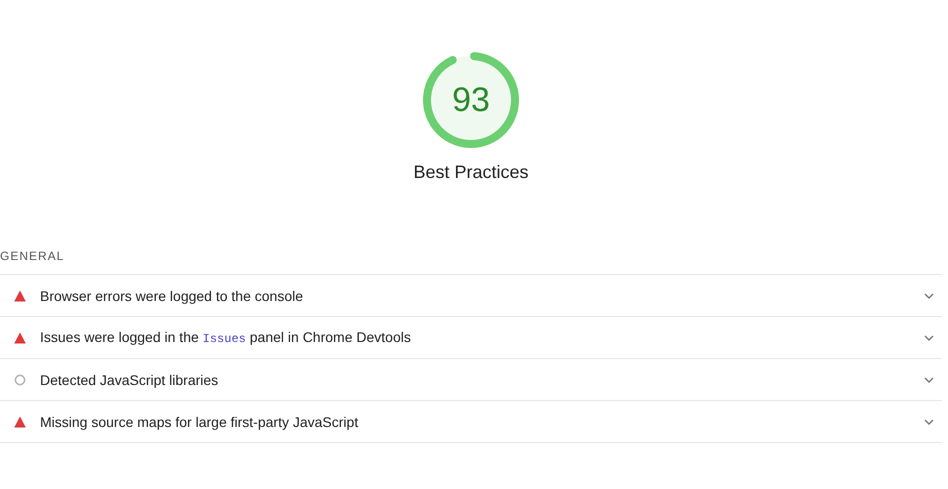 This screenshot has width=948, height=489. What do you see at coordinates (200, 422) in the screenshot?
I see `audit-title: Missing source maps for large first-party JavaScript` at bounding box center [200, 422].